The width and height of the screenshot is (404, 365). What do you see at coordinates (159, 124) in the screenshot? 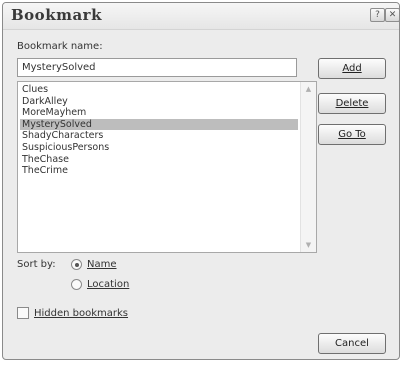
I see `list-item: MysterySolved` at bounding box center [159, 124].